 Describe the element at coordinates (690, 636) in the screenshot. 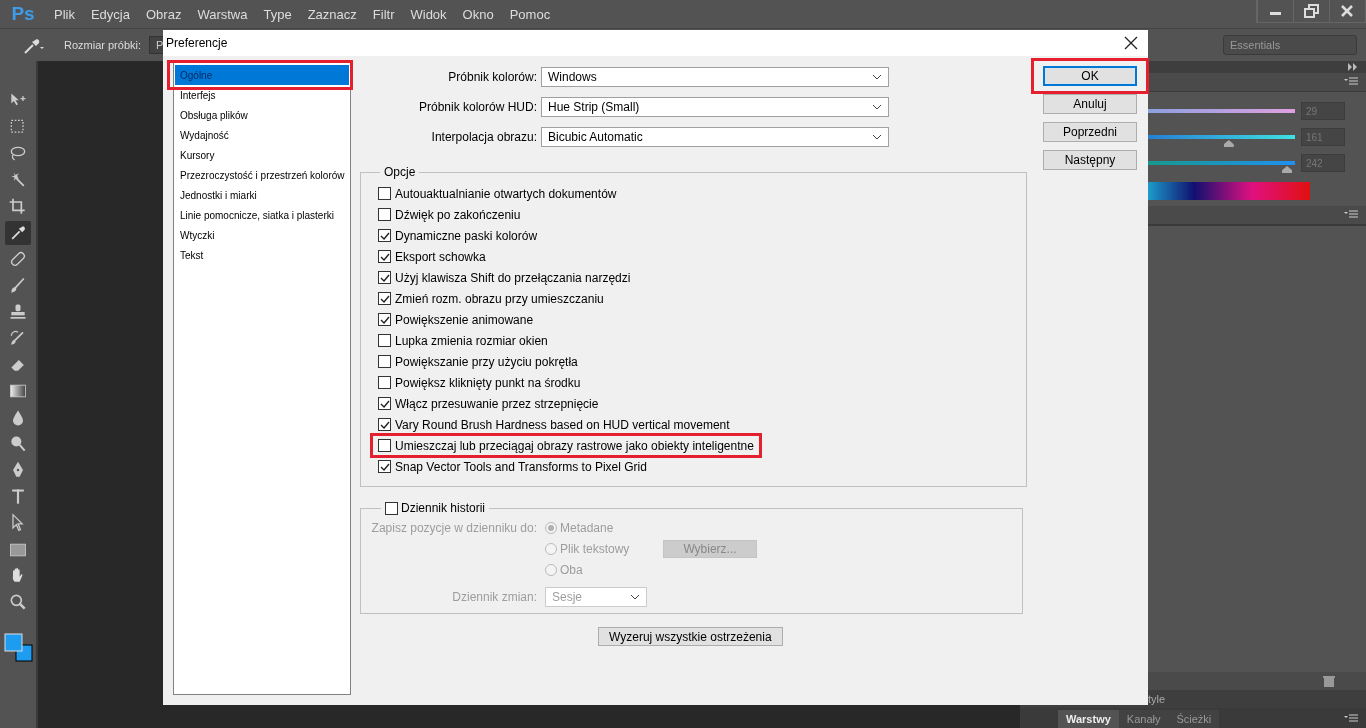

I see `reset-warnings-button: Wyzeruj wszystkie ostrzeżenia` at that location.